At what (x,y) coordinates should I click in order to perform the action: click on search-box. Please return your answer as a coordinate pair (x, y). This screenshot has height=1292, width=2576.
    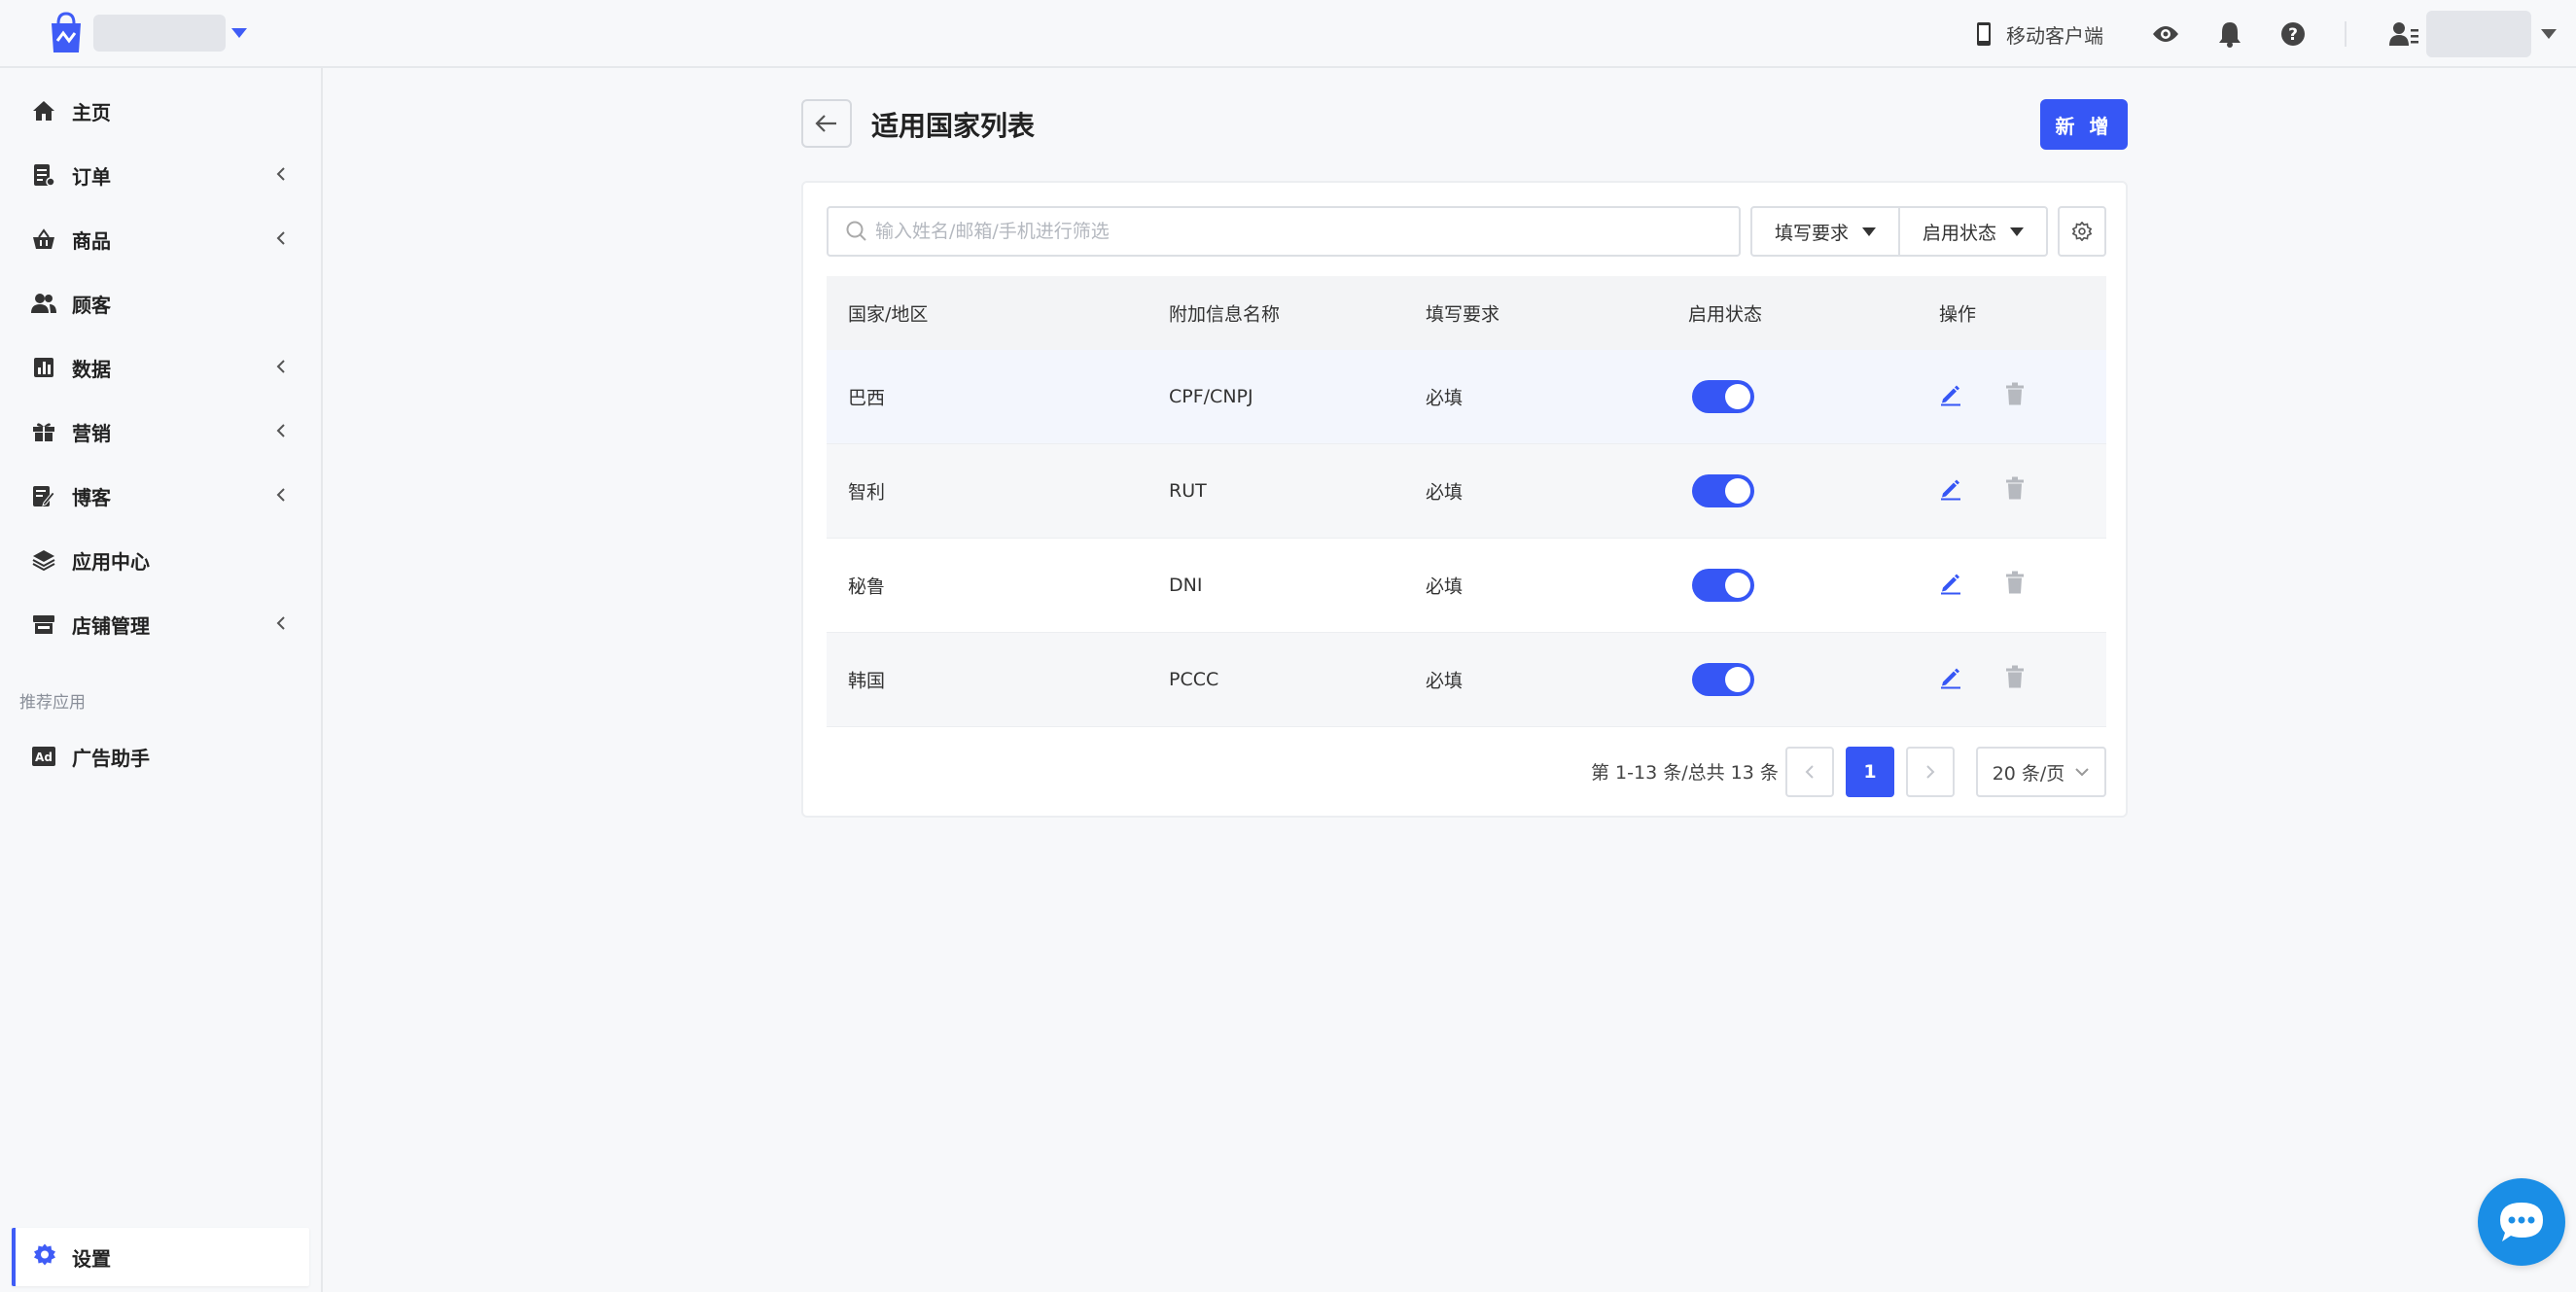
    Looking at the image, I should click on (1284, 232).